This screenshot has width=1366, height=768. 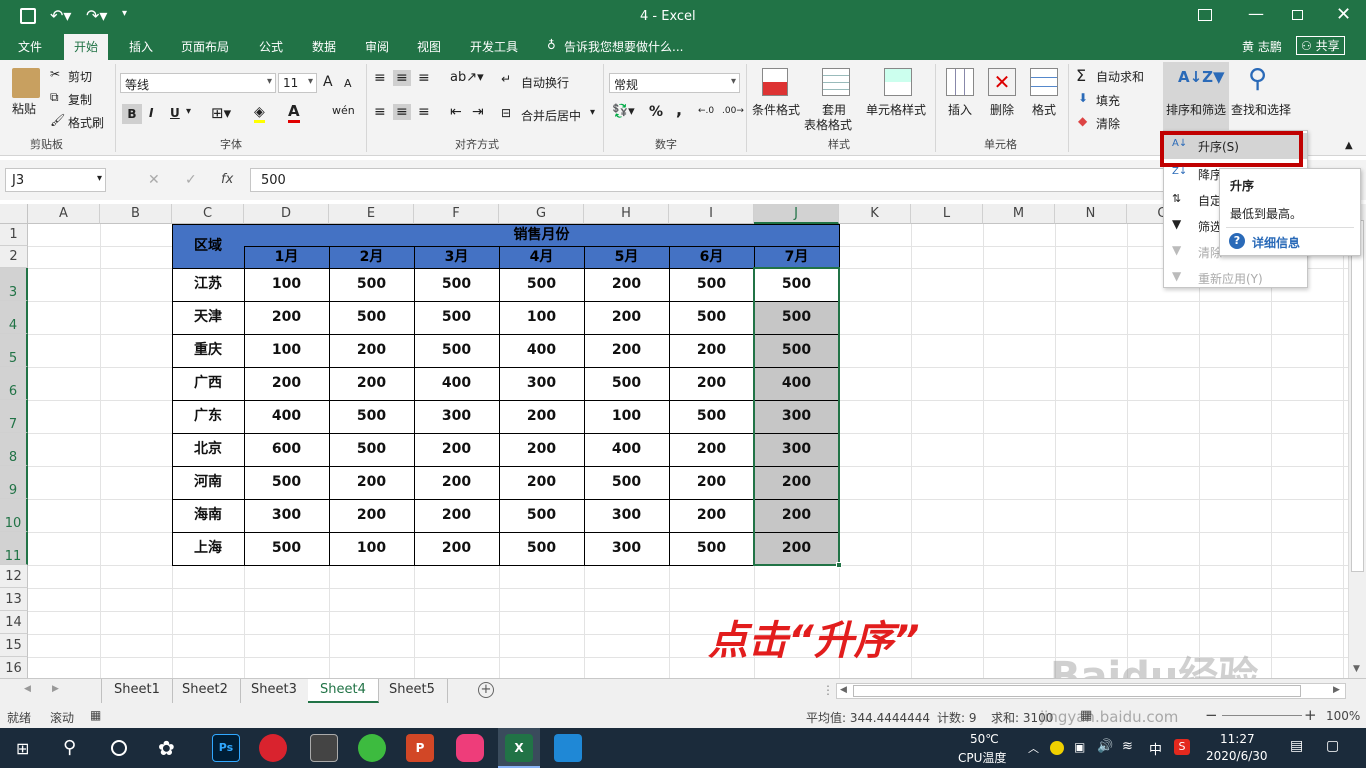 What do you see at coordinates (198, 83) in the screenshot?
I see `font-name-select: 等线` at bounding box center [198, 83].